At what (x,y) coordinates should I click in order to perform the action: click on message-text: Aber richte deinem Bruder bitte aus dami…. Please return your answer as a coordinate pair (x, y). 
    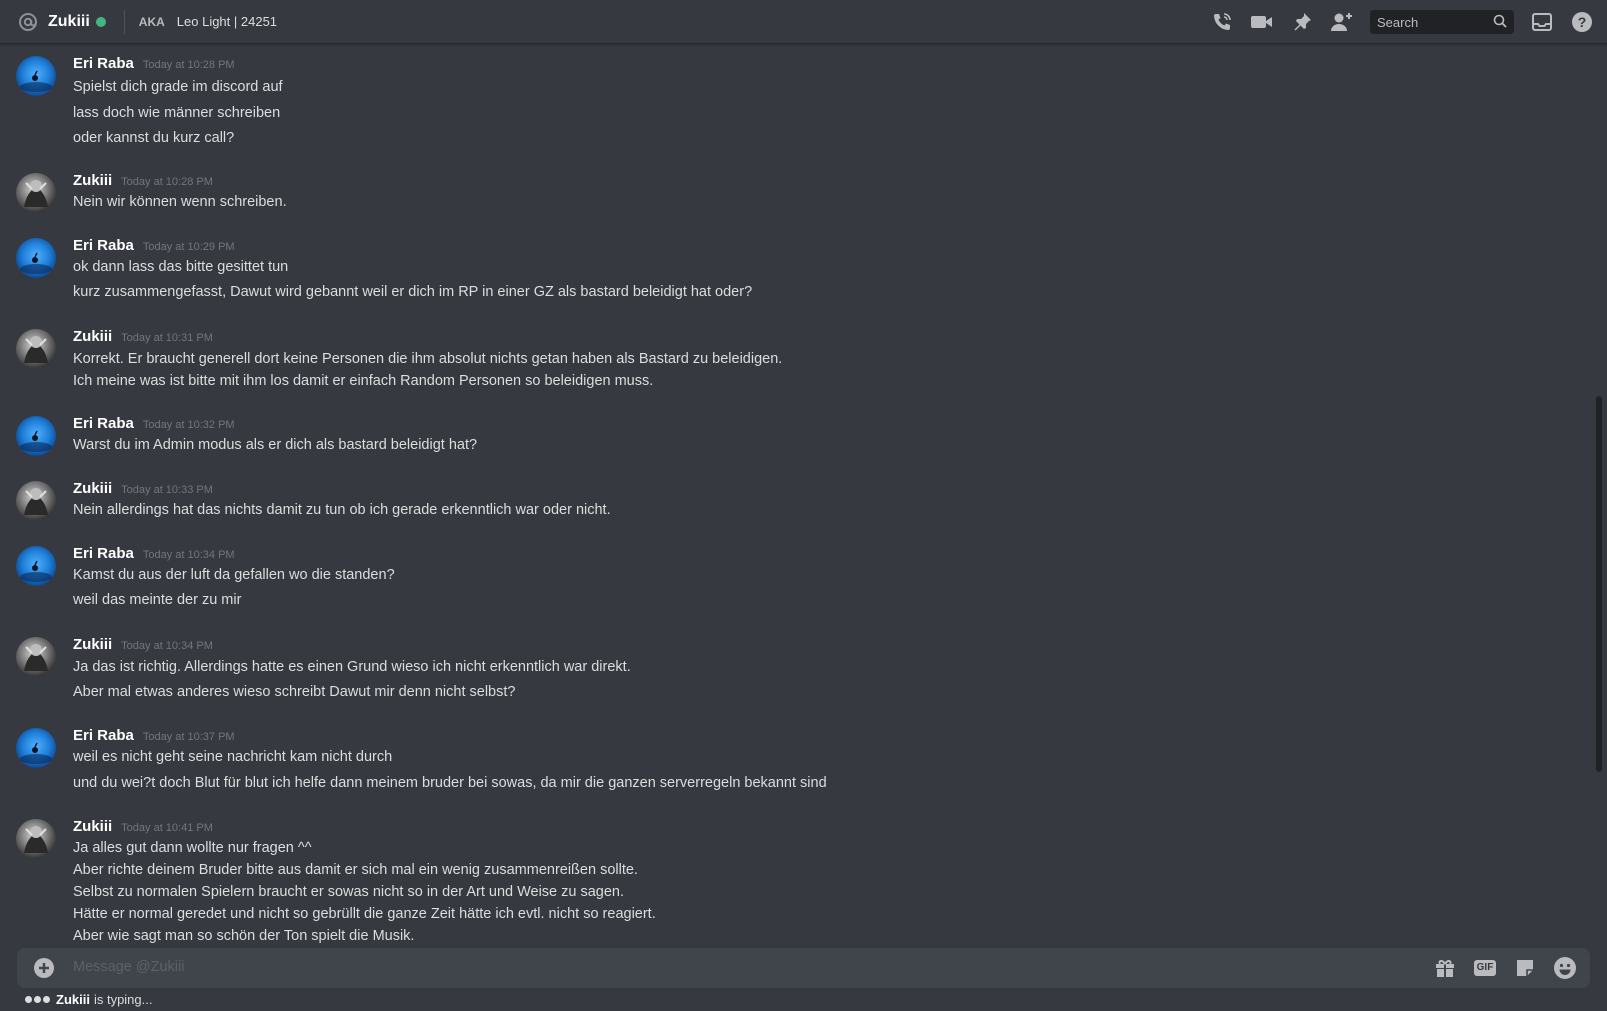
    Looking at the image, I should click on (355, 870).